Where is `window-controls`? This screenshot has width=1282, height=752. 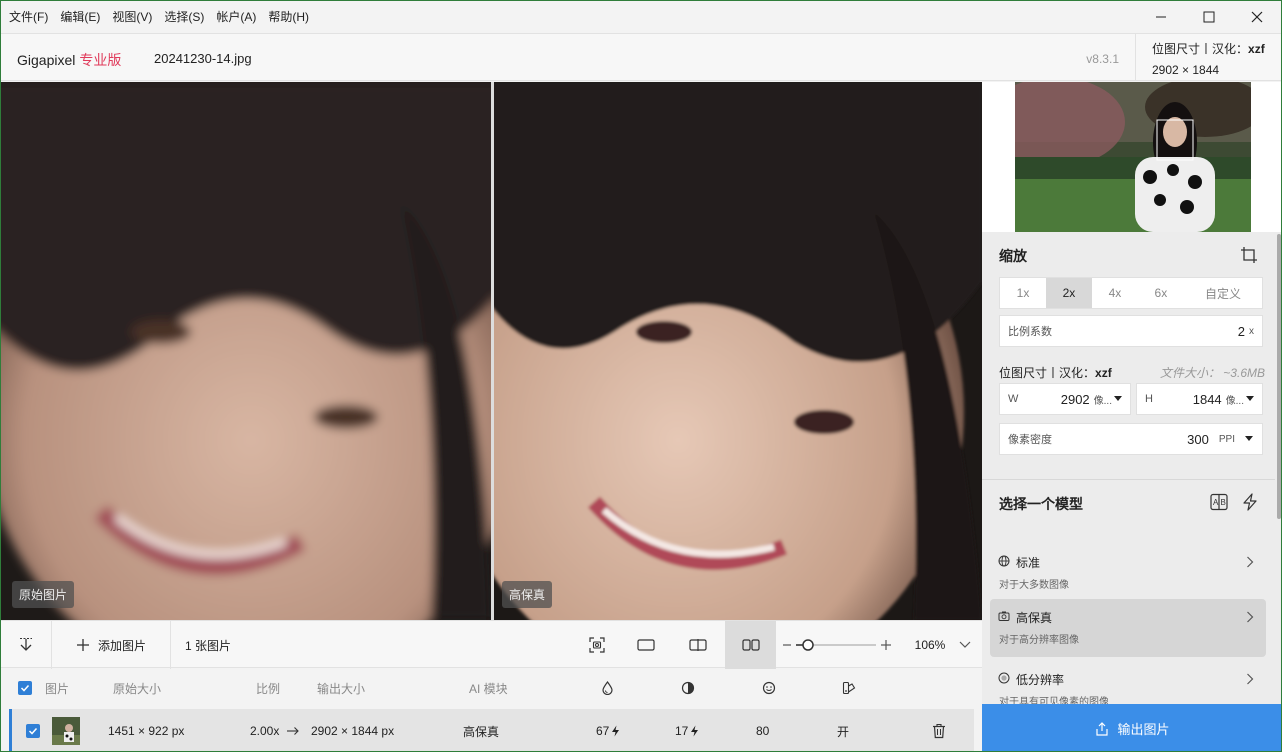
window-controls is located at coordinates (1209, 17).